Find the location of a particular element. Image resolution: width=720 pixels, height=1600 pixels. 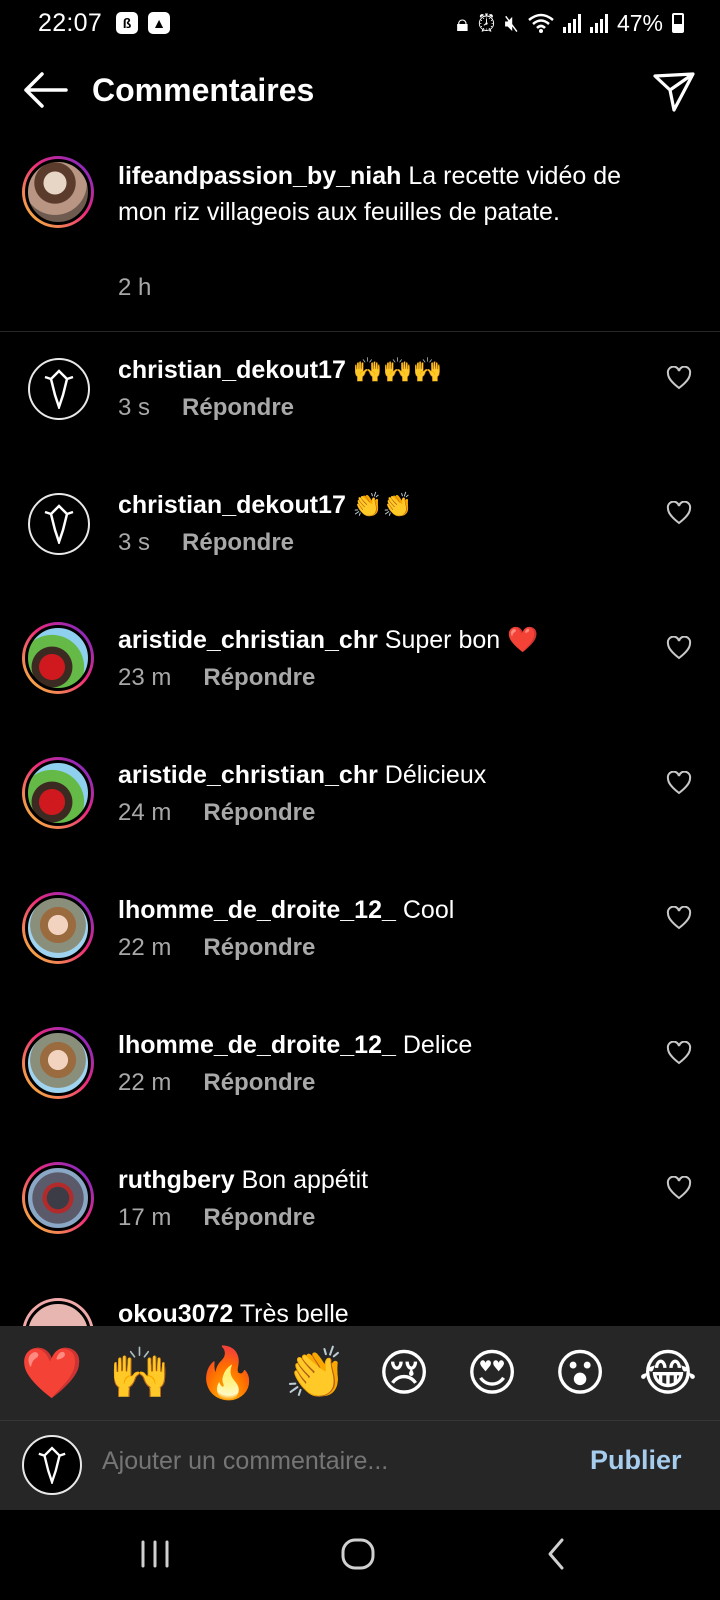

comment-text: ruthgbery Bon appétit is located at coordinates (243, 1180).